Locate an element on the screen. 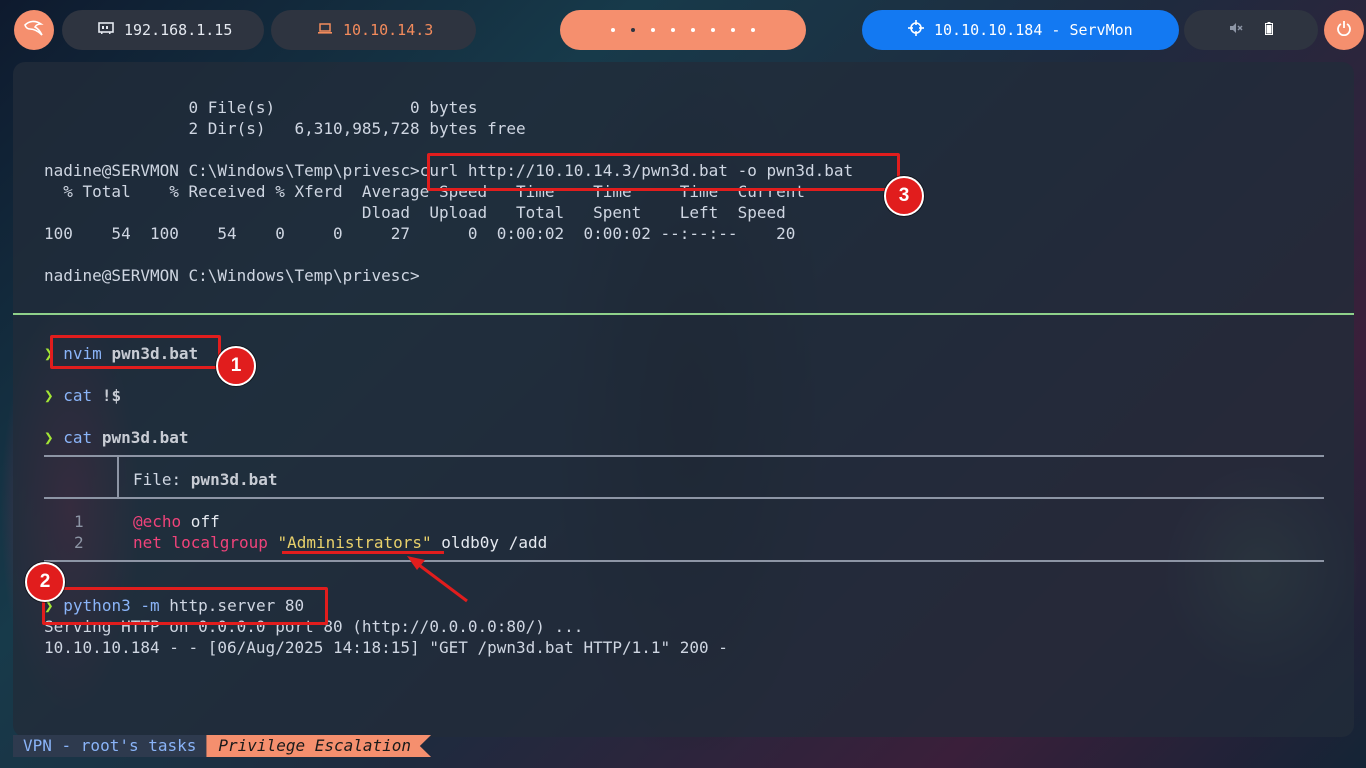  tab-privilege-escalation: Privilege Escalation is located at coordinates (319, 746).